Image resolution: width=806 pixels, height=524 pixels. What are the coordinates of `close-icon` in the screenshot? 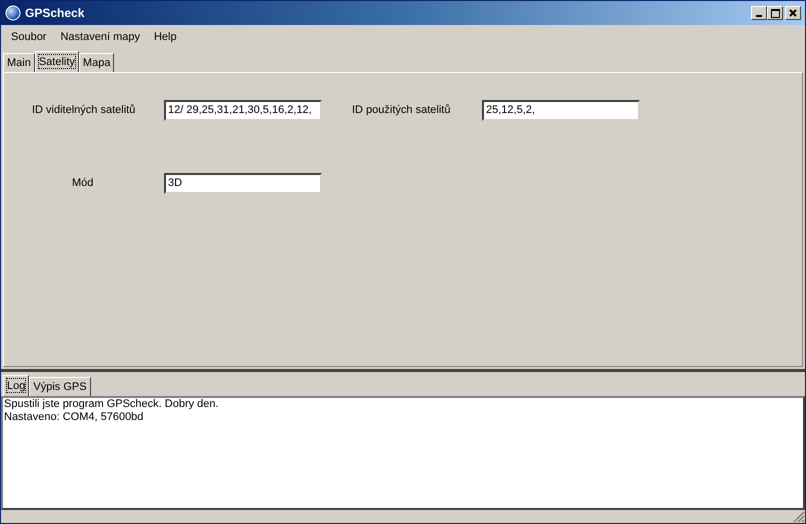 It's located at (793, 13).